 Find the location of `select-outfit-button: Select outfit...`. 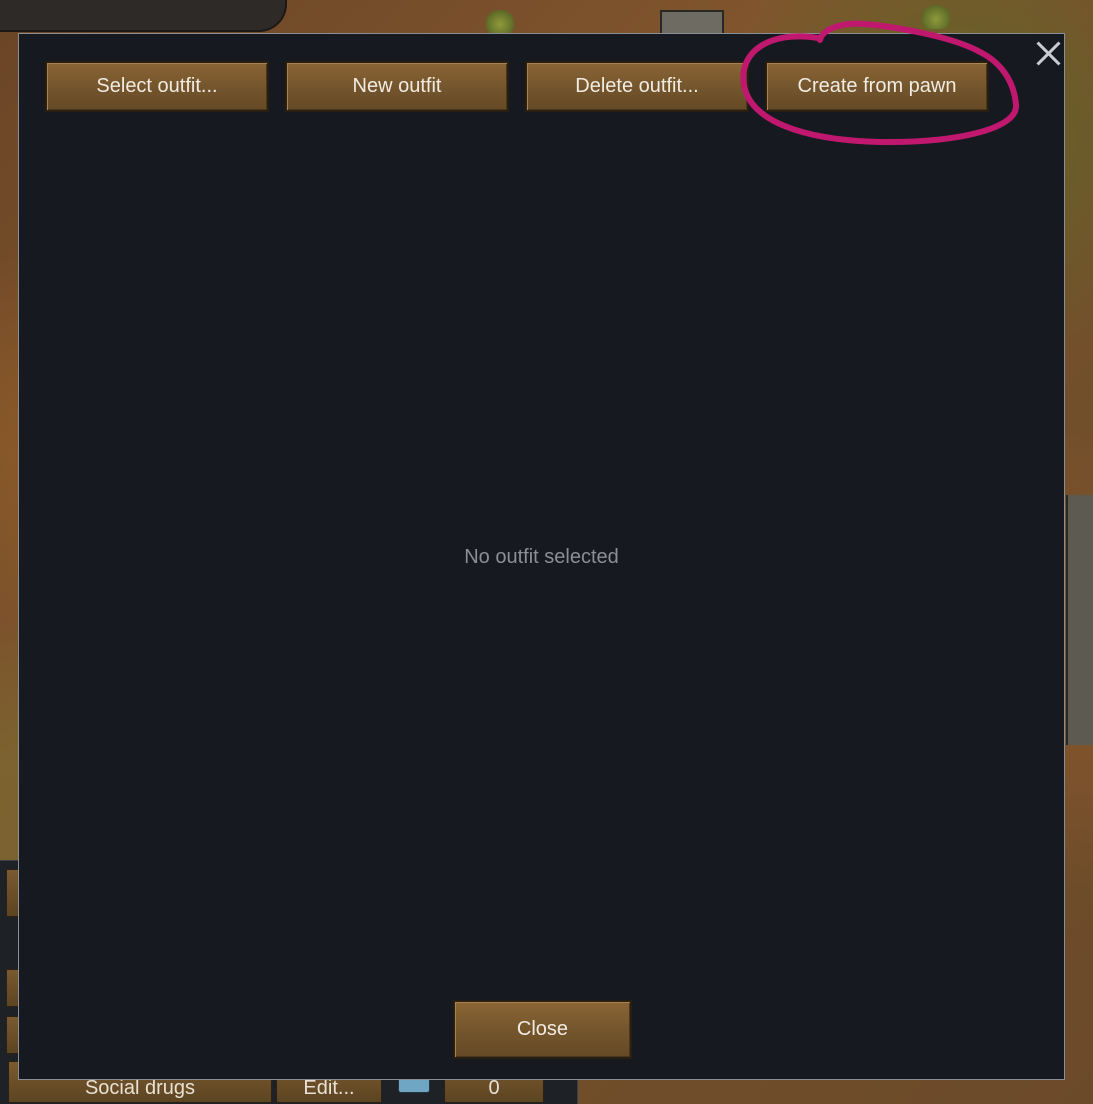

select-outfit-button: Select outfit... is located at coordinates (157, 86).